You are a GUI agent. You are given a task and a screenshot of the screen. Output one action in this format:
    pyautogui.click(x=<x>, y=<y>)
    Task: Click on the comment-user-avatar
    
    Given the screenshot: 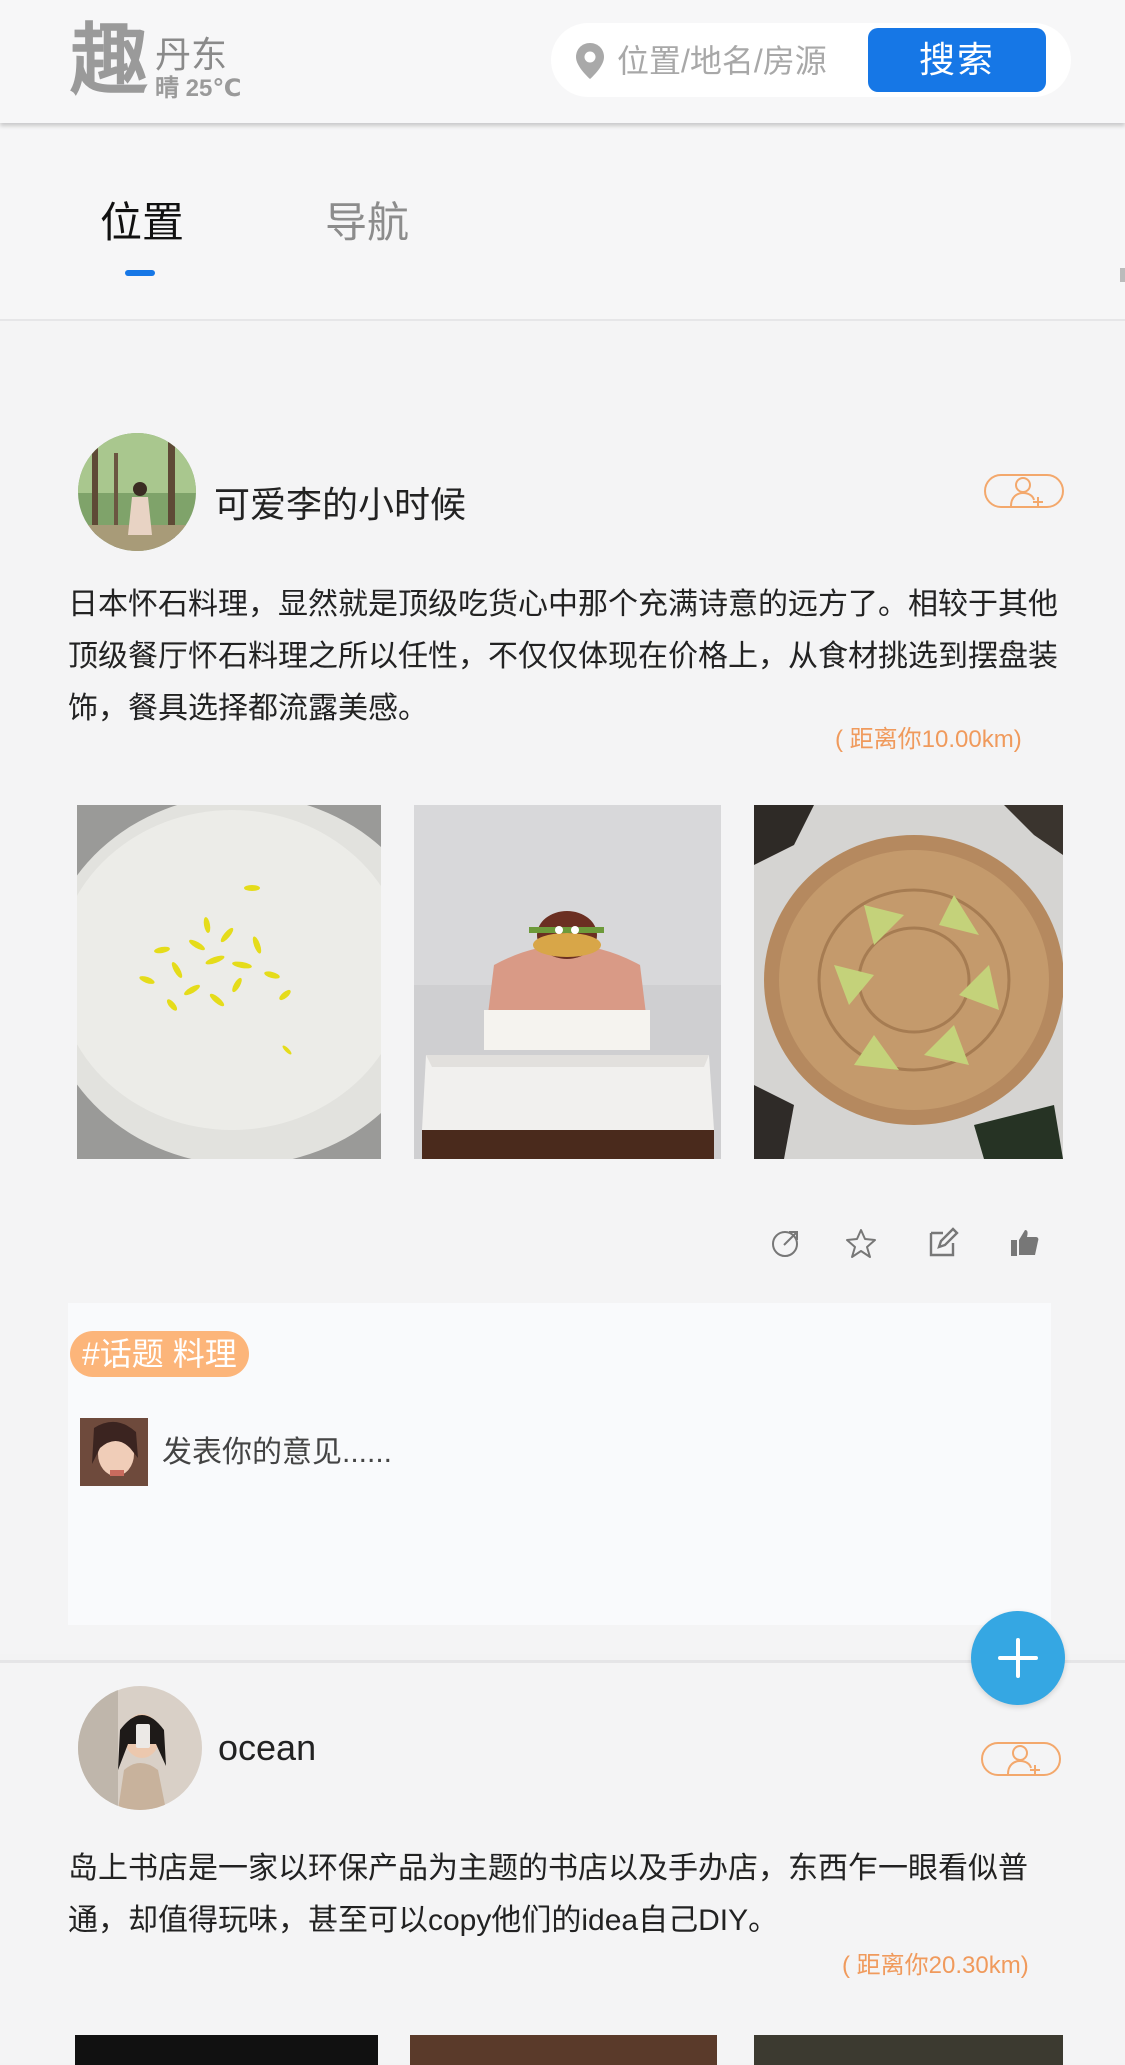 What is the action you would take?
    pyautogui.click(x=114, y=1452)
    